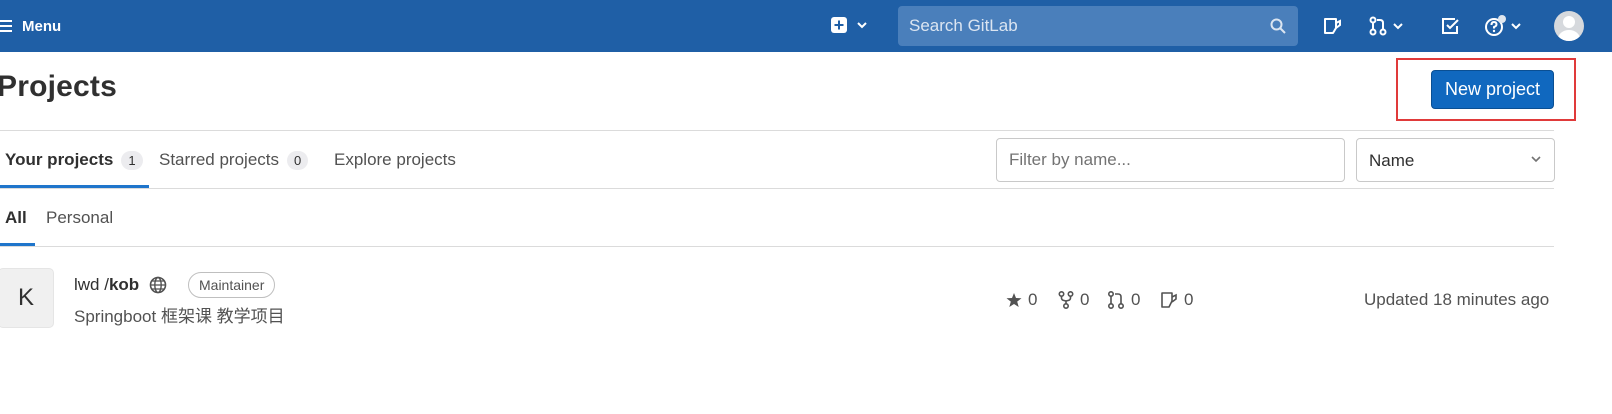  What do you see at coordinates (132, 160) in the screenshot?
I see `count-badge: 1` at bounding box center [132, 160].